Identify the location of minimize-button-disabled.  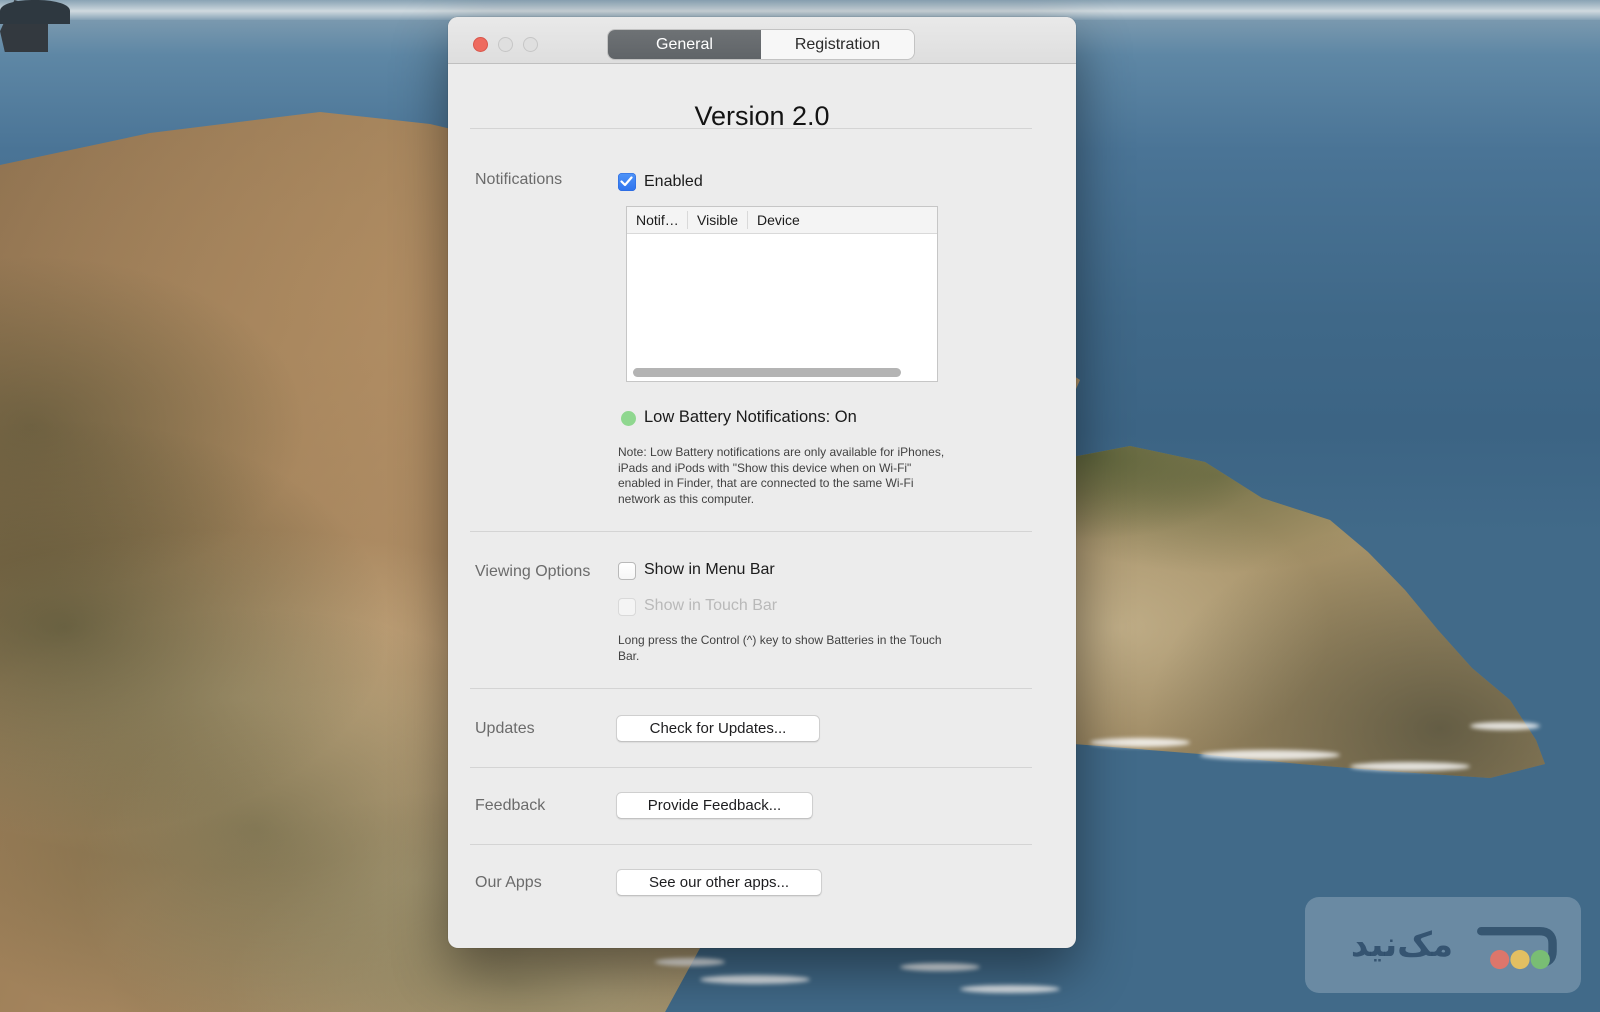
(505, 44).